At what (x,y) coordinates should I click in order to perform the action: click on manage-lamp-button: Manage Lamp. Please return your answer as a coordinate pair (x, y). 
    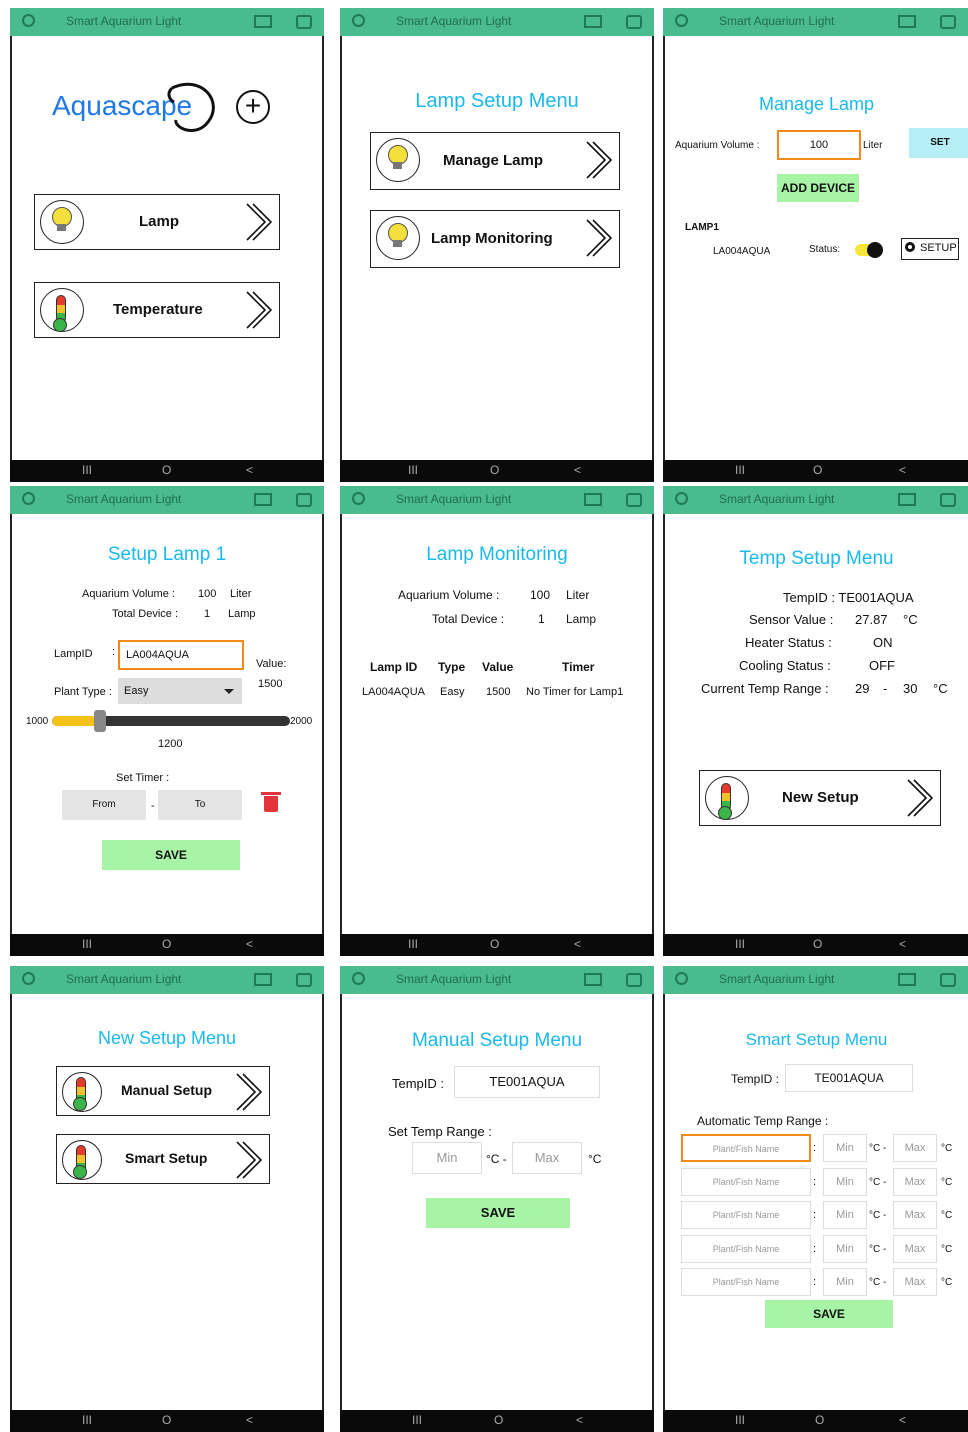
    Looking at the image, I should click on (495, 161).